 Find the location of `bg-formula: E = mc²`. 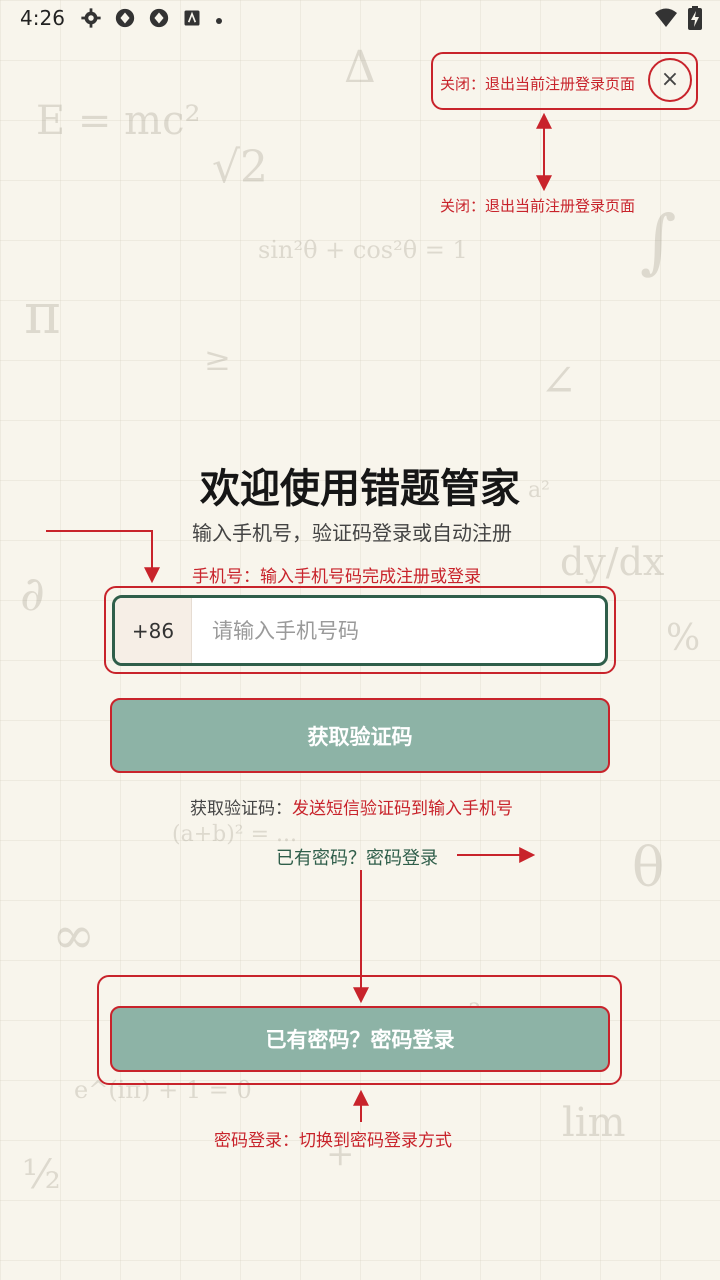

bg-formula: E = mc² is located at coordinates (118, 121).